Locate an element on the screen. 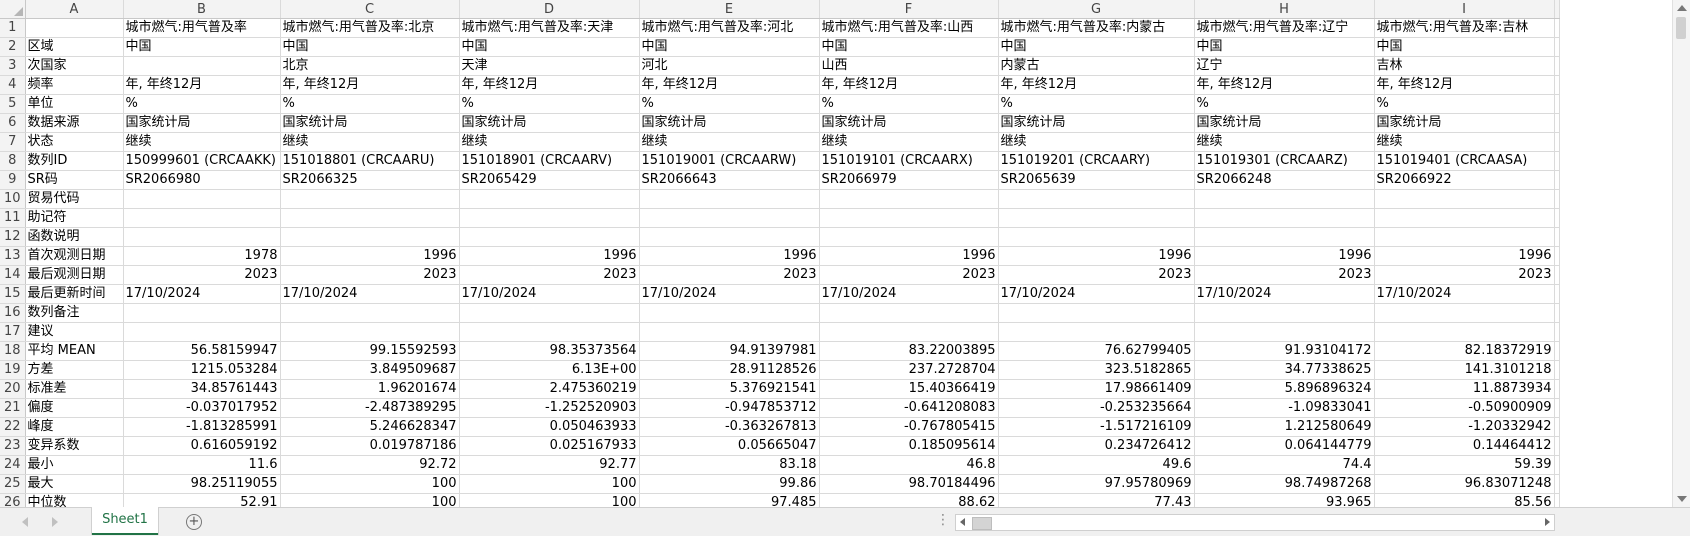 This screenshot has width=1690, height=536. data-cell: 151018901 (CRCAARV) is located at coordinates (549, 161).